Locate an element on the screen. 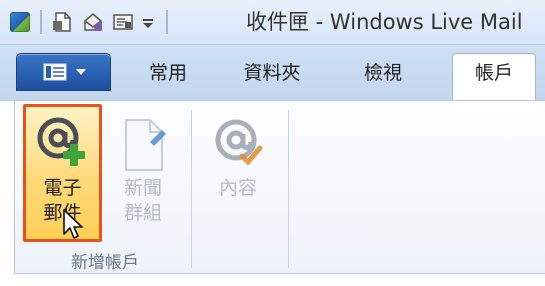 The height and width of the screenshot is (286, 545). tab-accounts: 帳戶 is located at coordinates (494, 77).